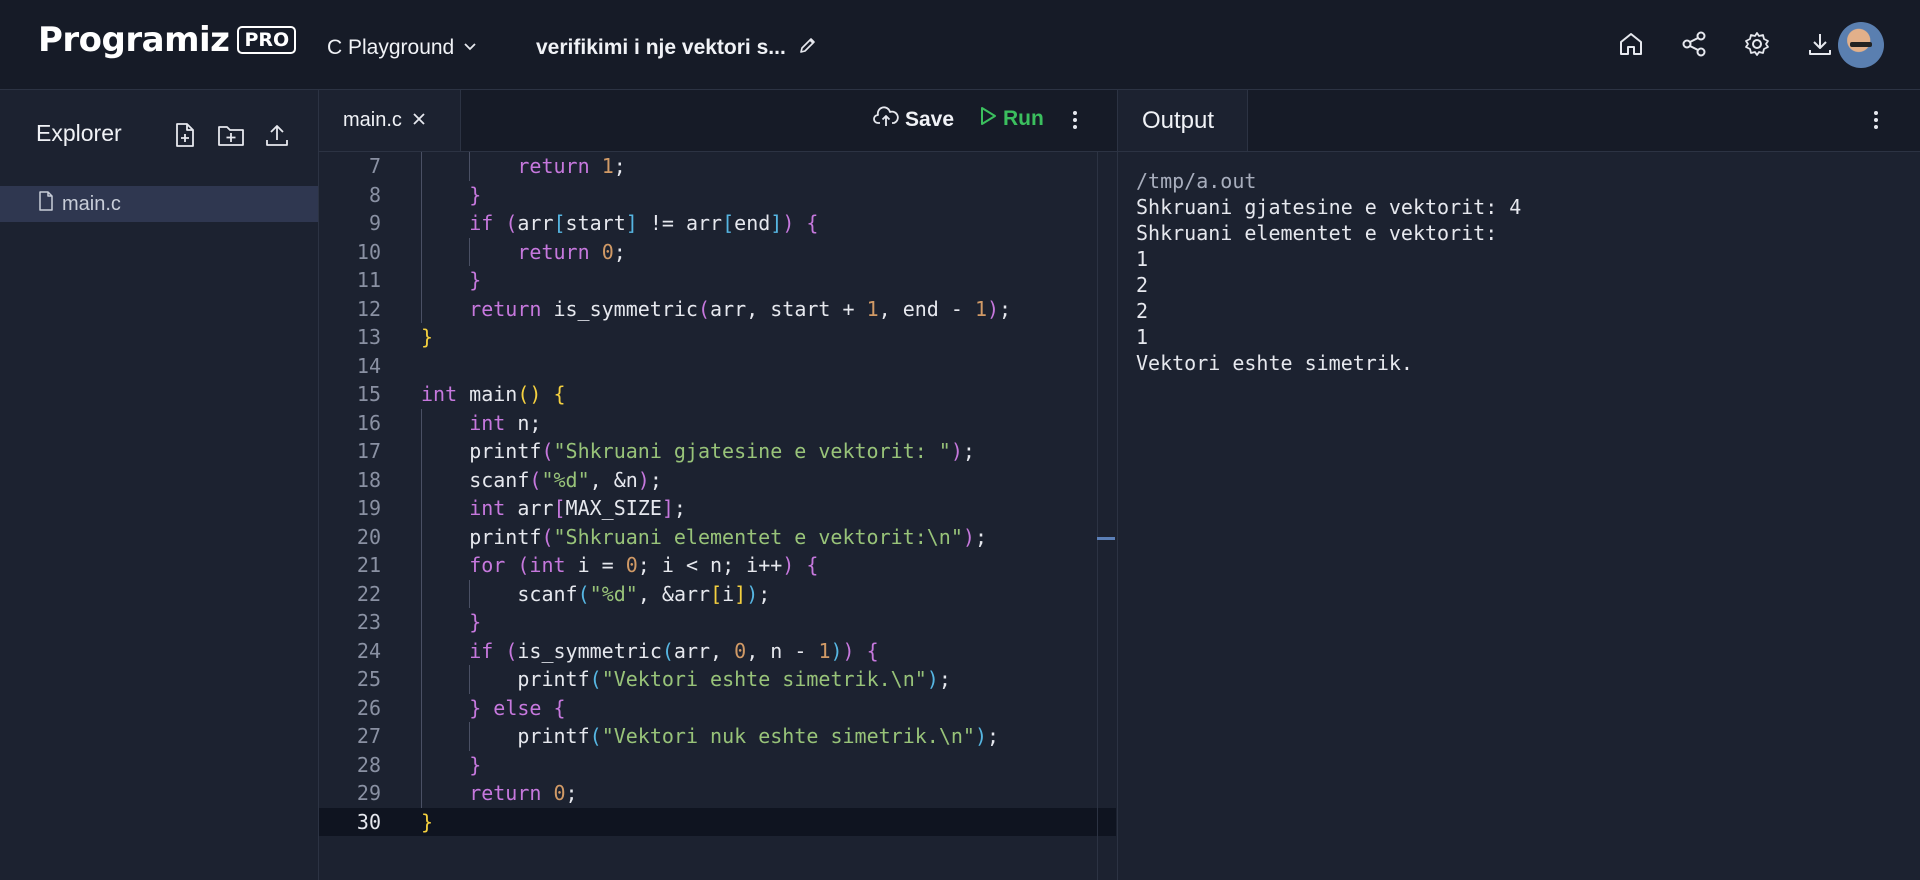  What do you see at coordinates (717, 764) in the screenshot?
I see `code-line: 28}` at bounding box center [717, 764].